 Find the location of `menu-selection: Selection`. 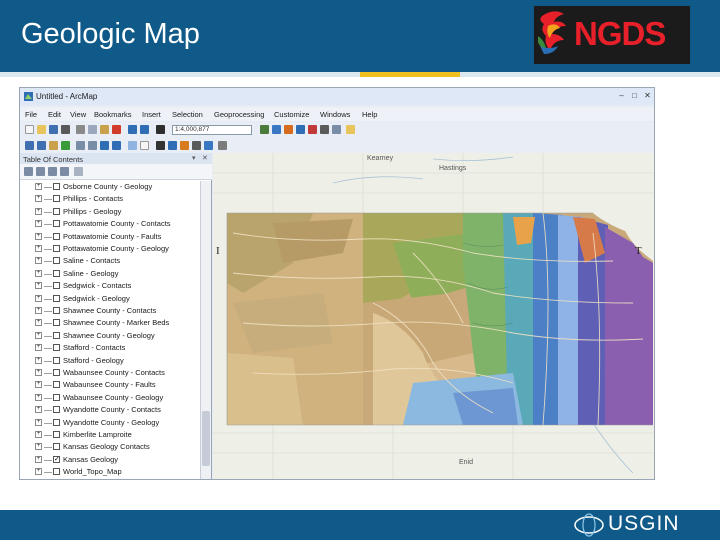

menu-selection: Selection is located at coordinates (187, 114).